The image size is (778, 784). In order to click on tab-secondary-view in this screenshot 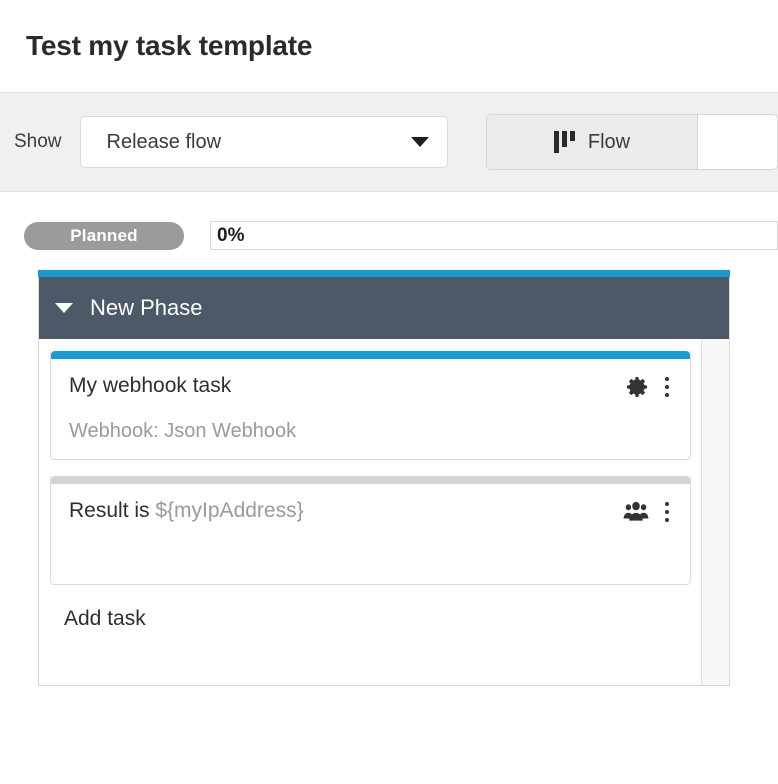, I will do `click(738, 142)`.